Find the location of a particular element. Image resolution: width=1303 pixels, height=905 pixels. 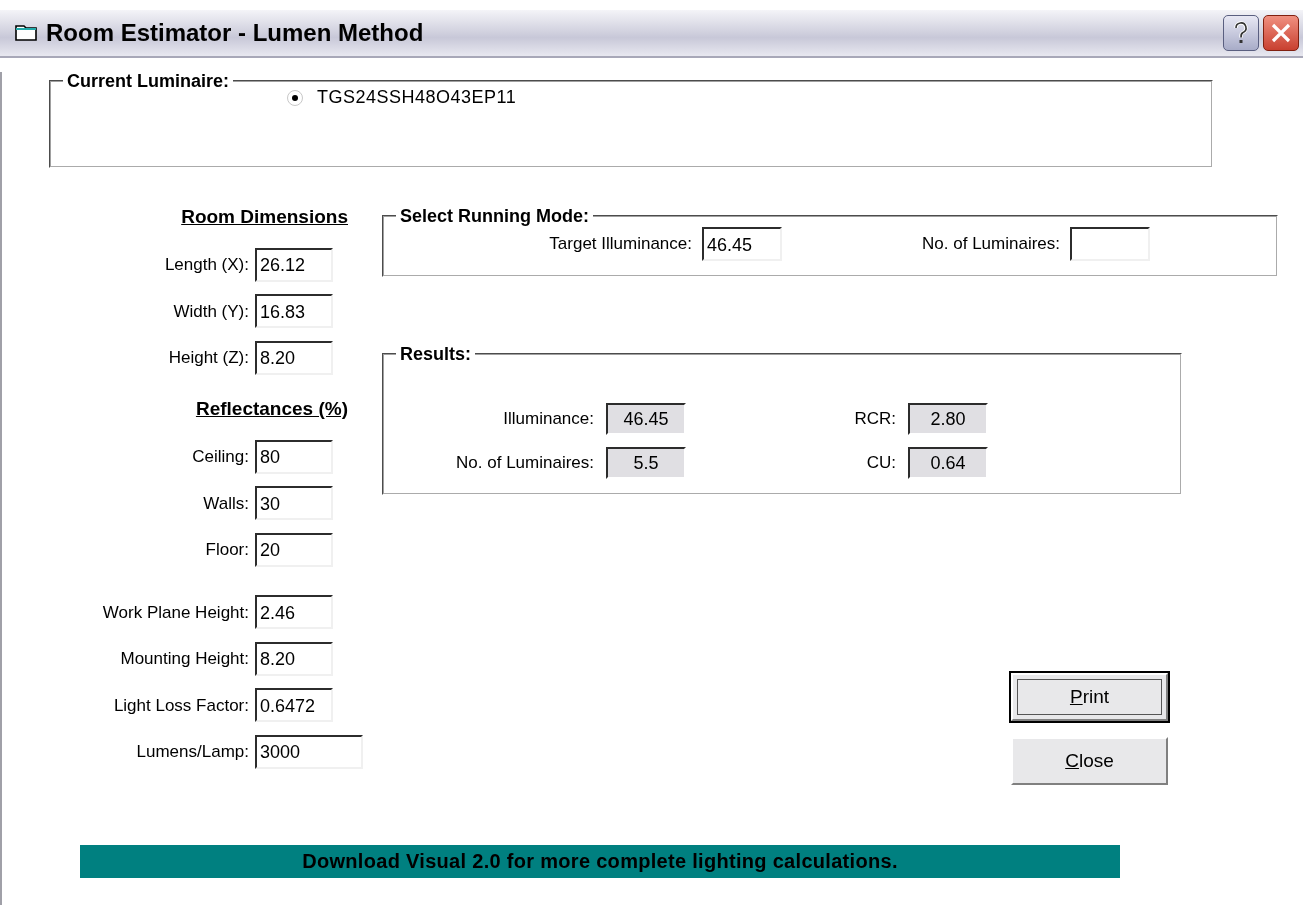

field-label: Illuminance: is located at coordinates (548, 419).